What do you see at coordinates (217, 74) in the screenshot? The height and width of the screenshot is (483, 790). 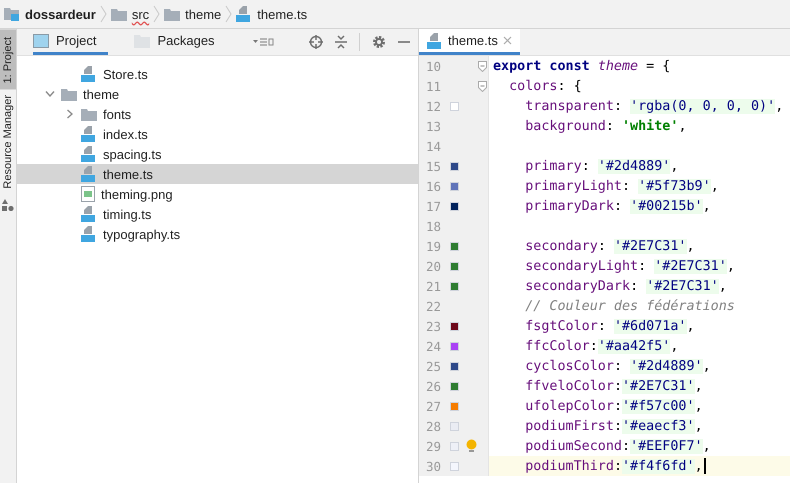 I see `tree-item: Store.ts` at bounding box center [217, 74].